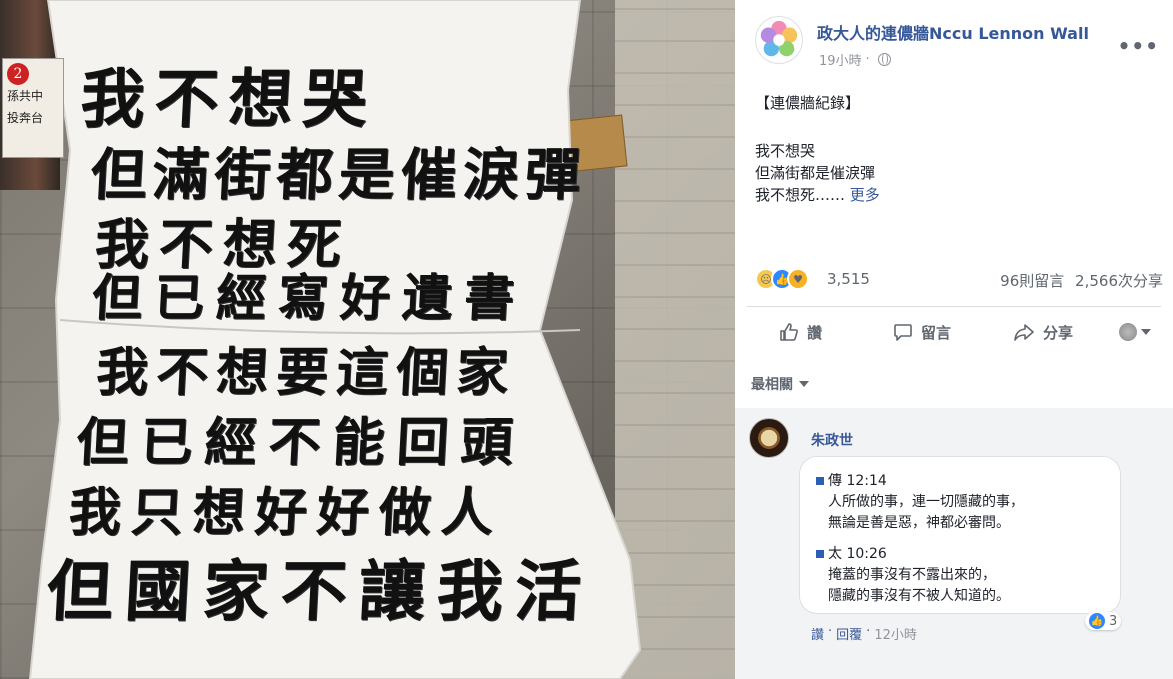  I want to click on verse-text-line: 隱藏的事沒有不被人知道的。, so click(919, 596).